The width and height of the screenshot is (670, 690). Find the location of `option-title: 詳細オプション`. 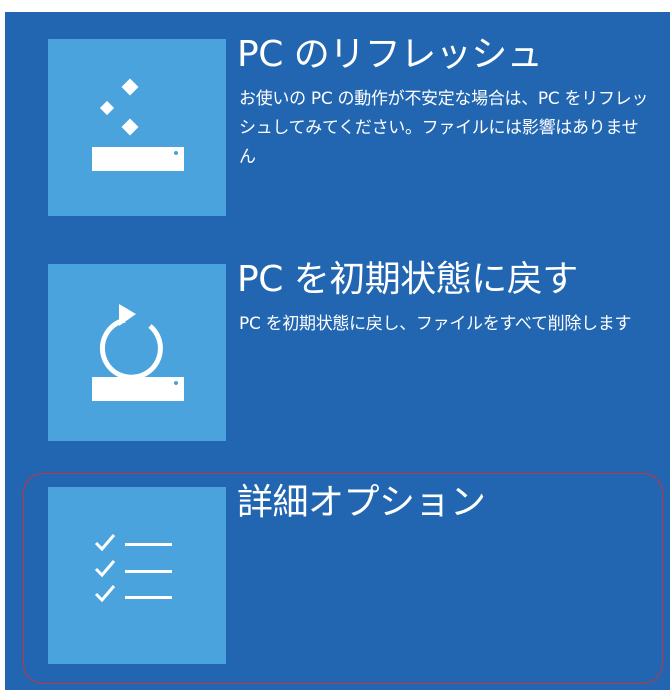

option-title: 詳細オプション is located at coordinates (361, 502).